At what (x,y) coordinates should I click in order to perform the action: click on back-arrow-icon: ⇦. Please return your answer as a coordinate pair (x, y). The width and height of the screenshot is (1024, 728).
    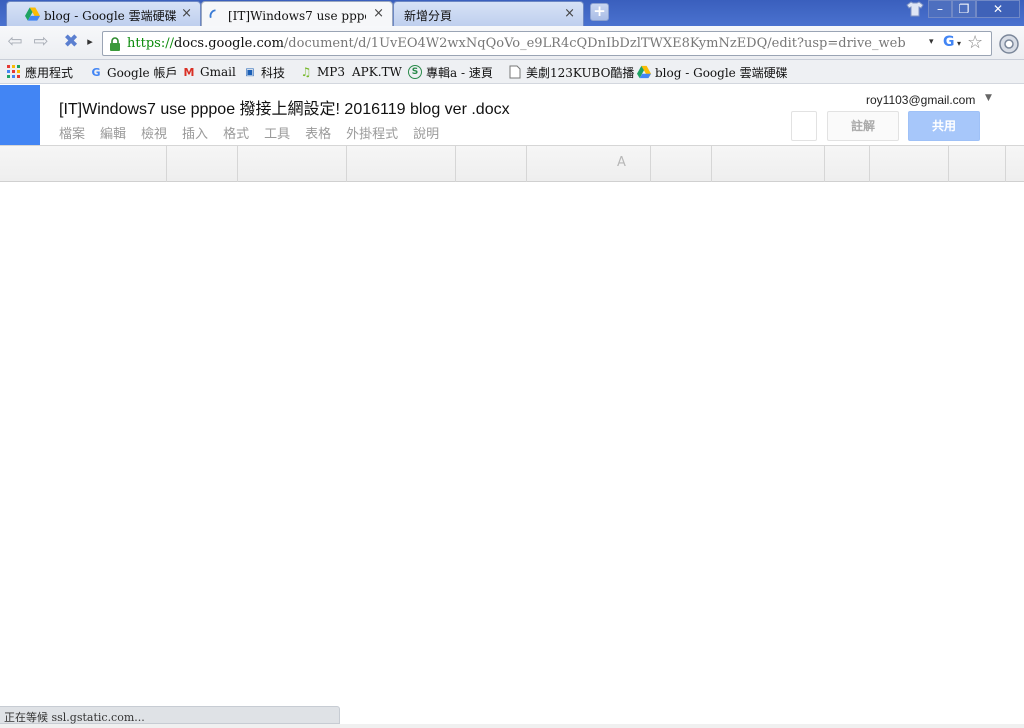
    Looking at the image, I should click on (15, 43).